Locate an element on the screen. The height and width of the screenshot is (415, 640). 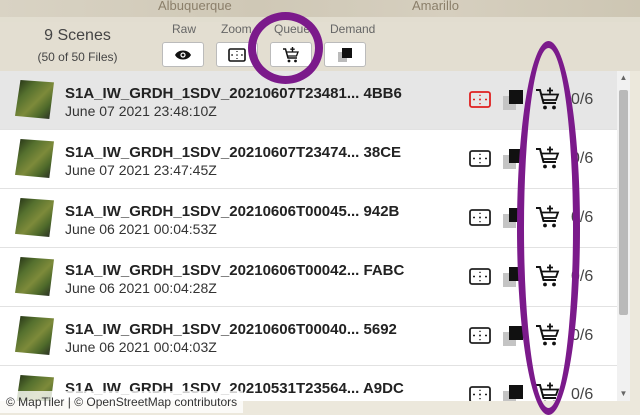
eye-icon is located at coordinates (183, 54).